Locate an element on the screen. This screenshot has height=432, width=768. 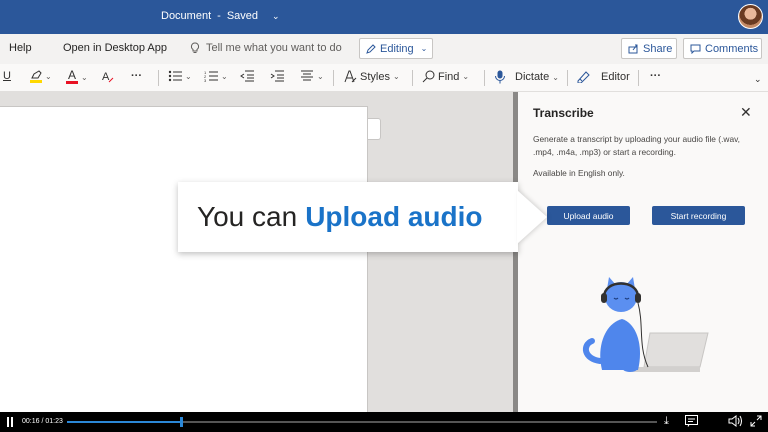
align-icon is located at coordinates (307, 75).